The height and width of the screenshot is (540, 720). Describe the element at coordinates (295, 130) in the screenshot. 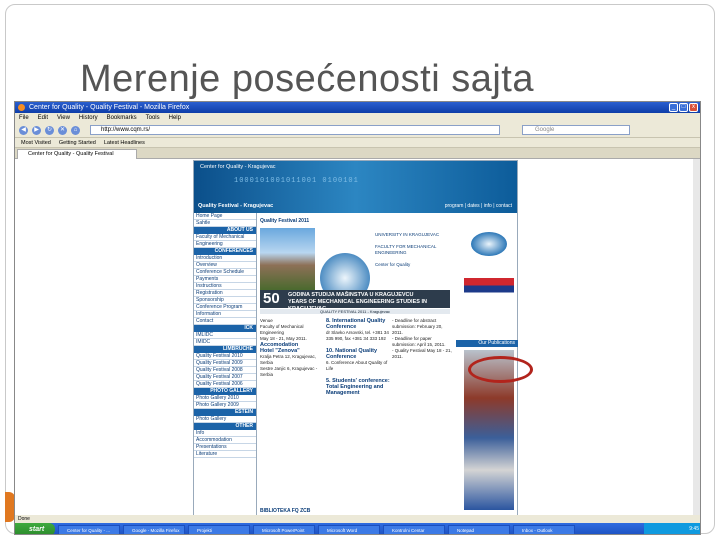

I see `address-bar: http://www.cqm.rs/` at that location.